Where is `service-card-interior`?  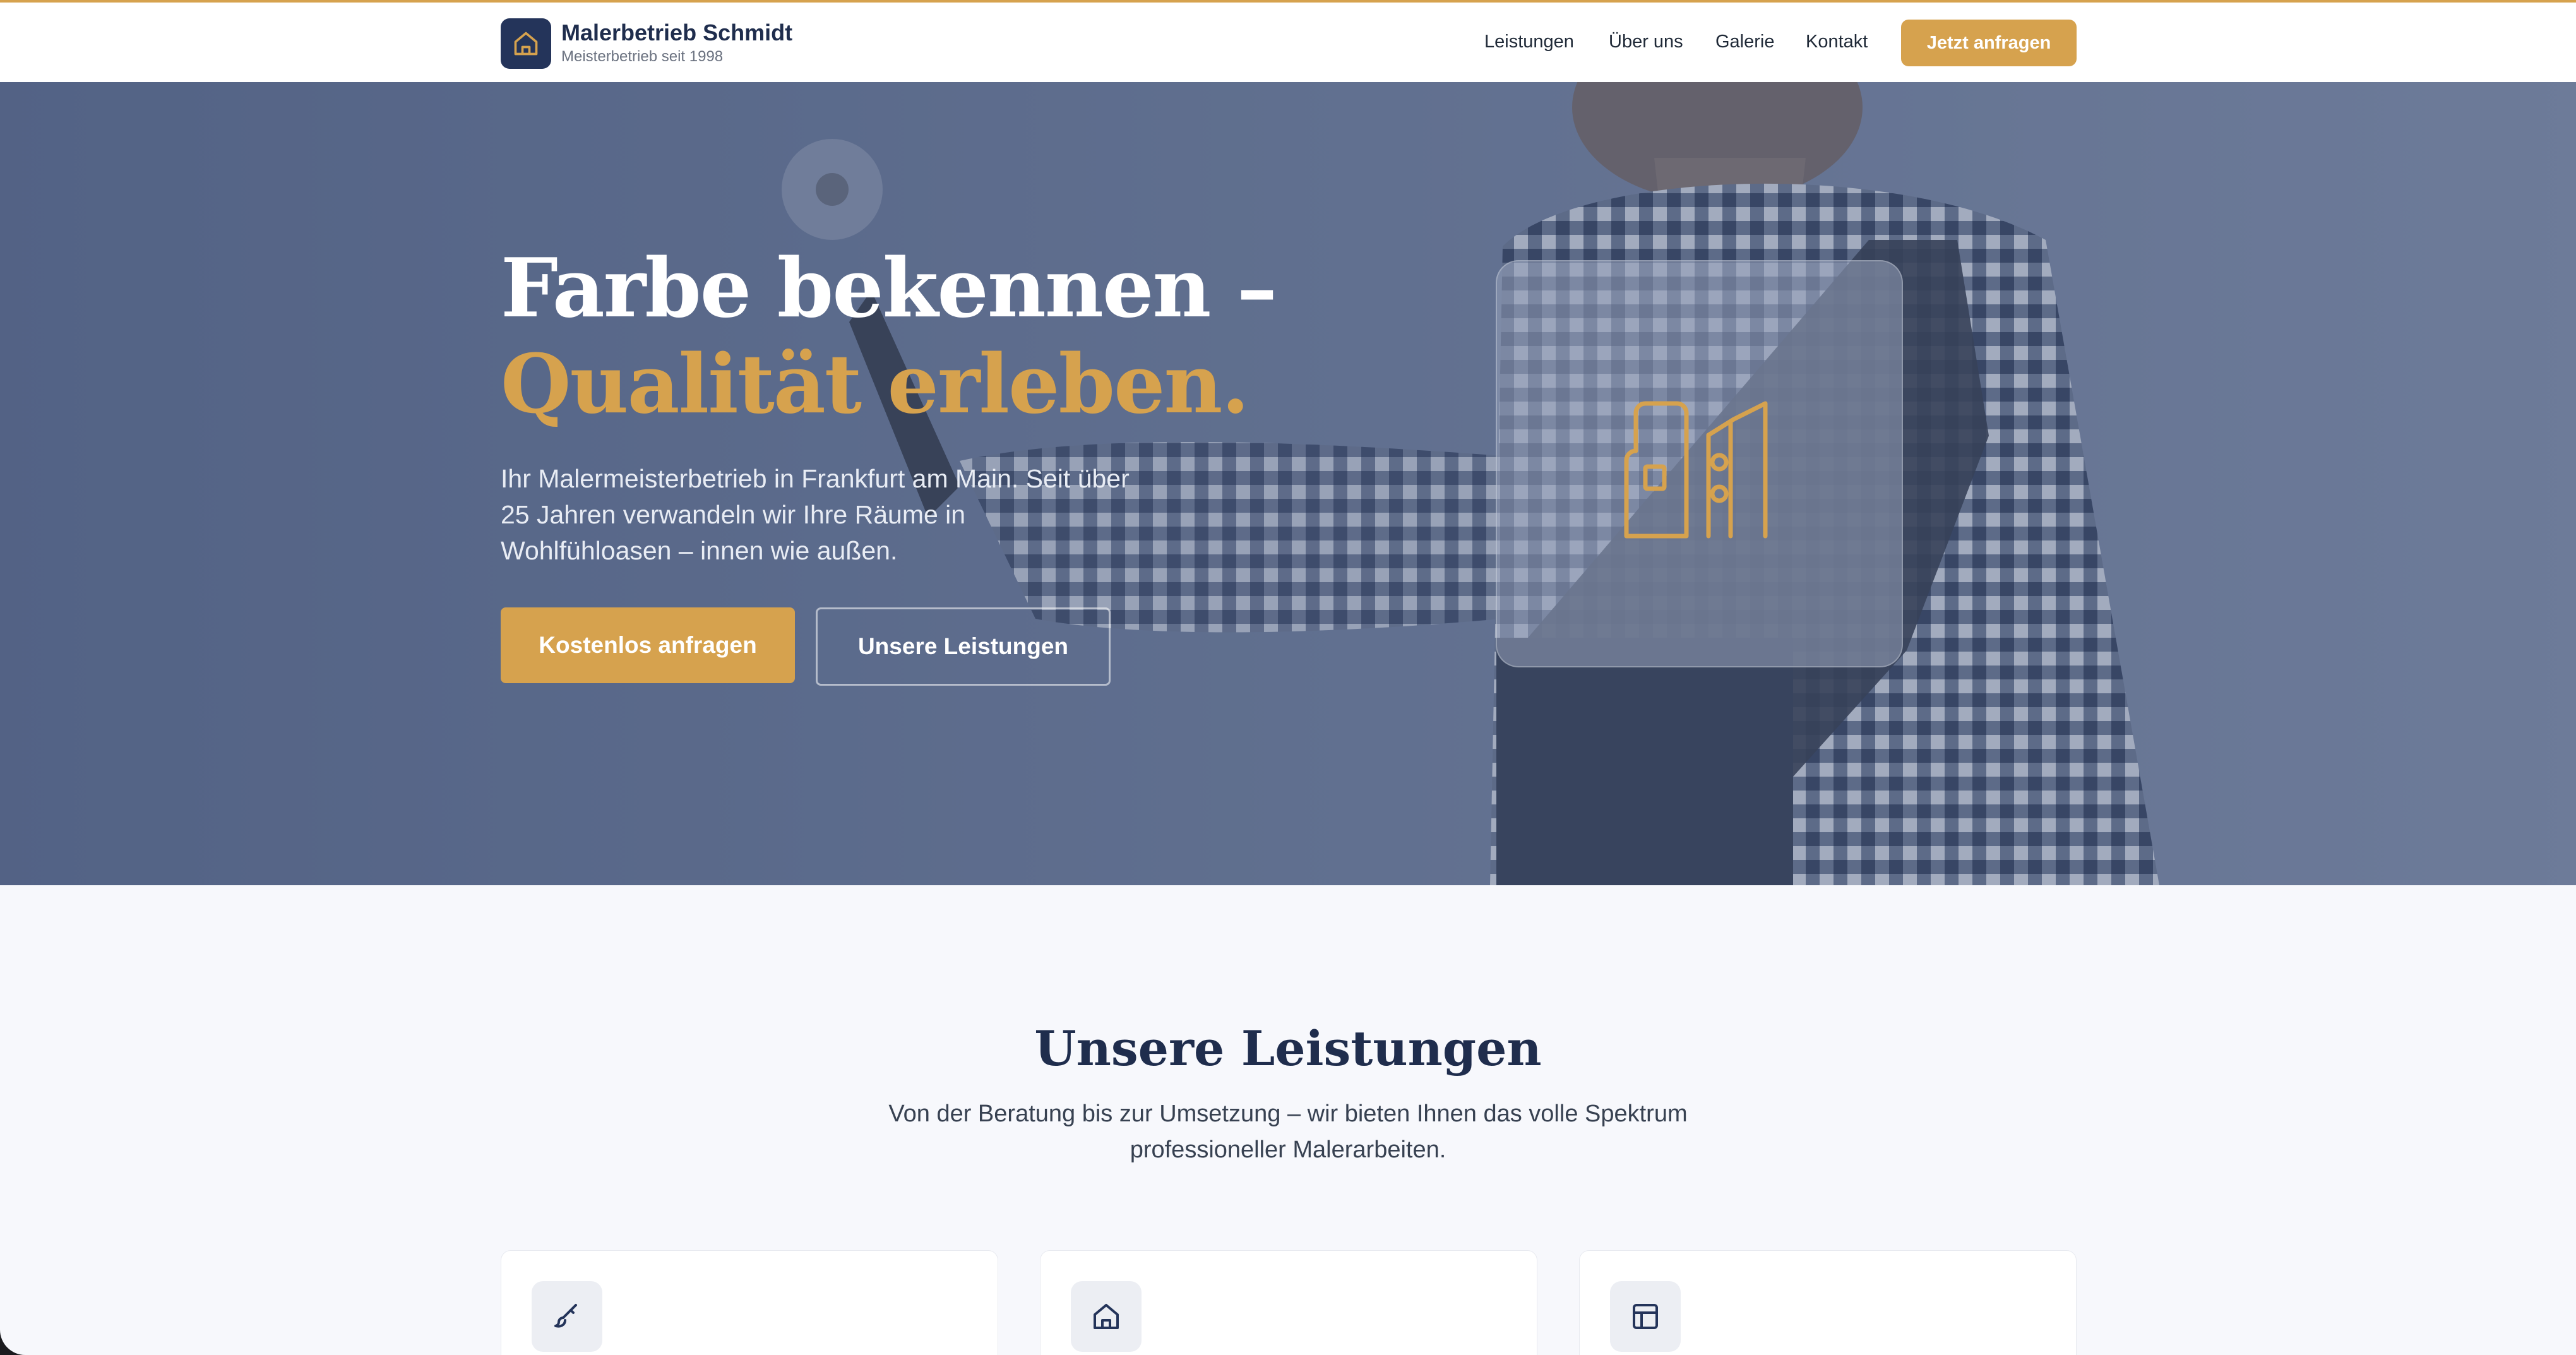 service-card-interior is located at coordinates (1828, 1302).